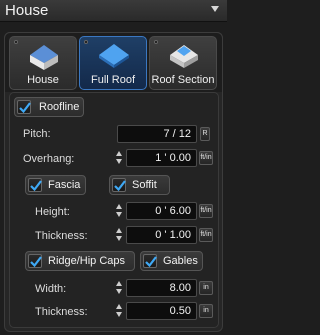 Image resolution: width=320 pixels, height=335 pixels. I want to click on gables-toggle: Gables, so click(171, 261).